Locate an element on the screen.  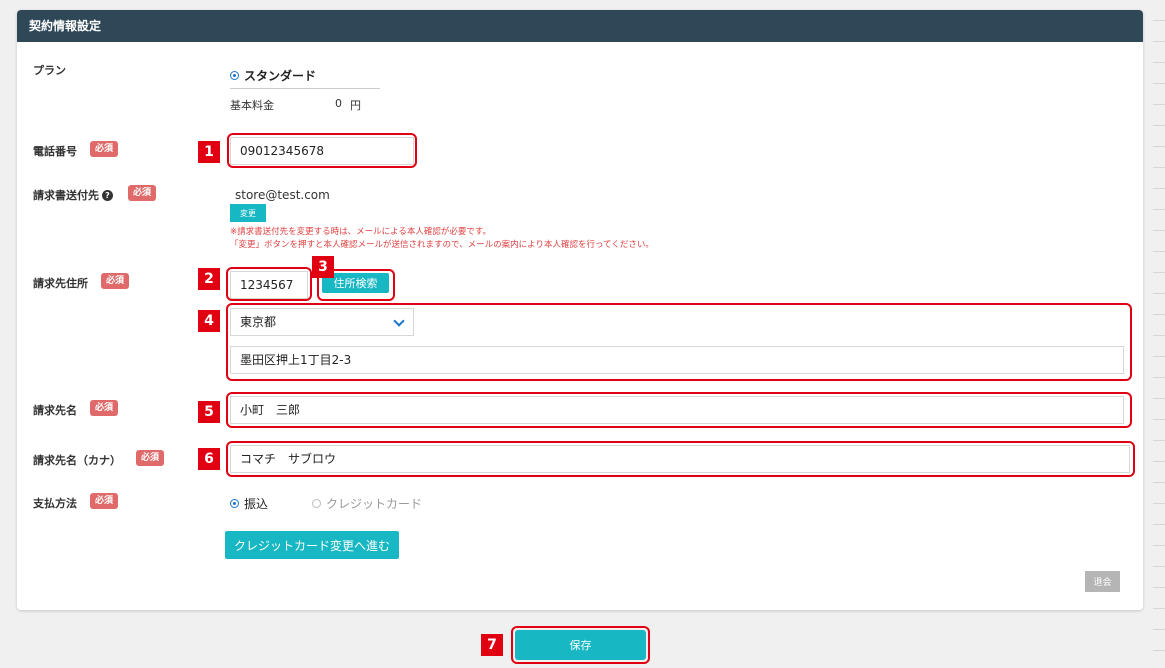
plan-radio-standard: スタンダード is located at coordinates (273, 75).